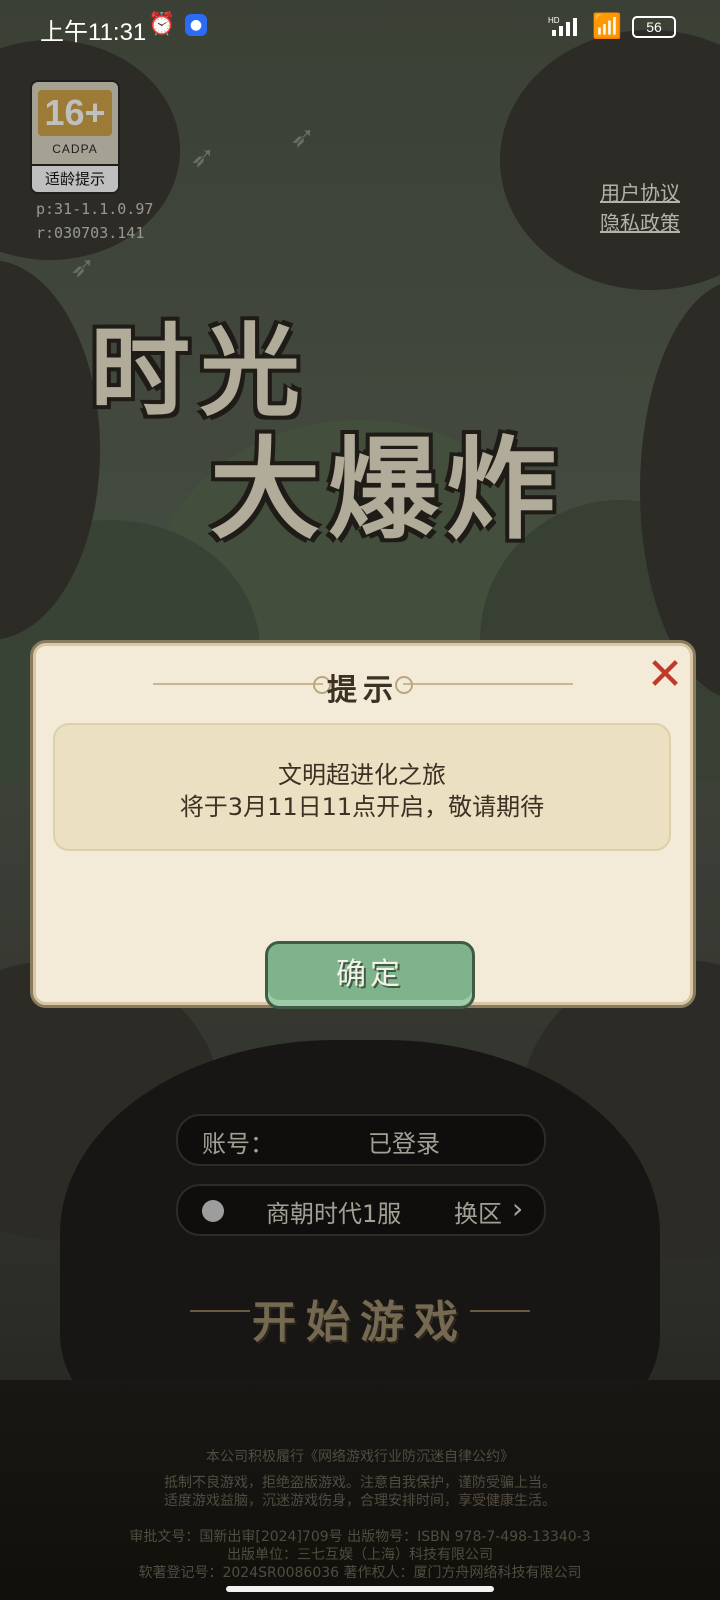 This screenshot has width=720, height=1600. I want to click on dialog-message-box: 文明超进化之旅 将于3月11日11点开启，敬请期待, so click(362, 787).